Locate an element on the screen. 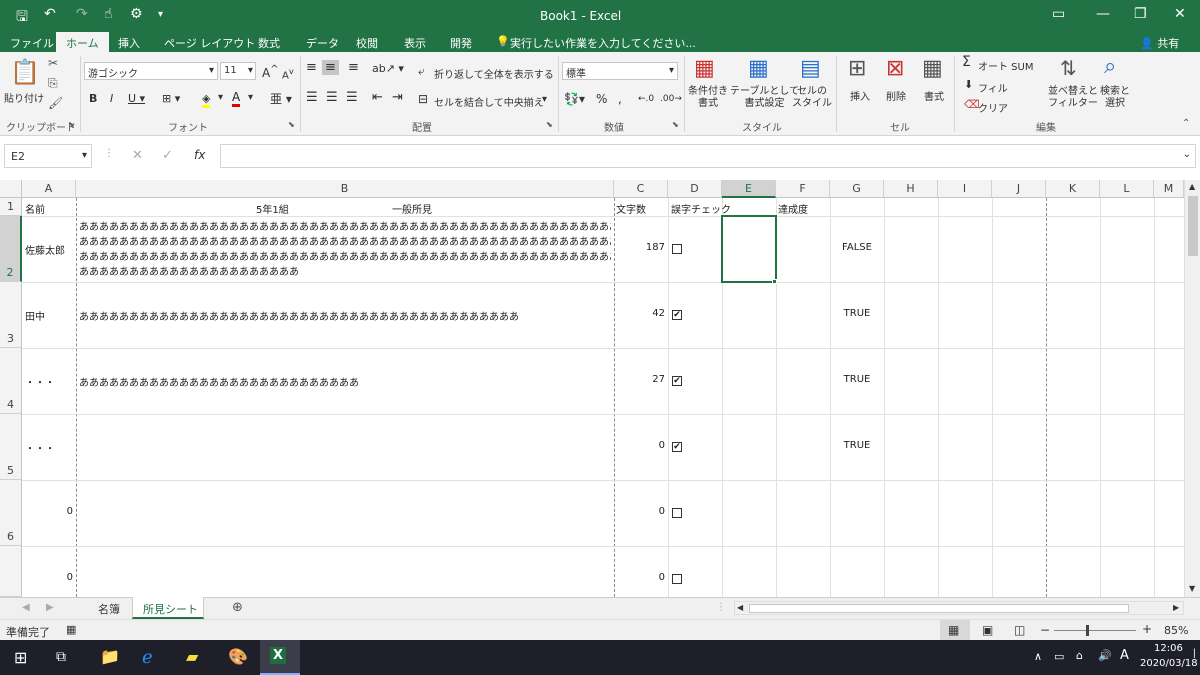  column-header-l: L is located at coordinates (1127, 189).